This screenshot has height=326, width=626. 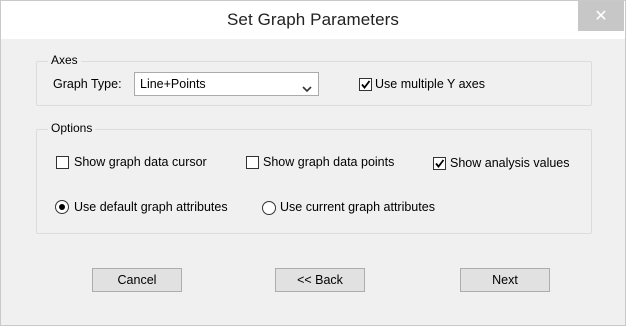 I want to click on multiple-y-axes-label: Use multiple Y axes, so click(x=430, y=84).